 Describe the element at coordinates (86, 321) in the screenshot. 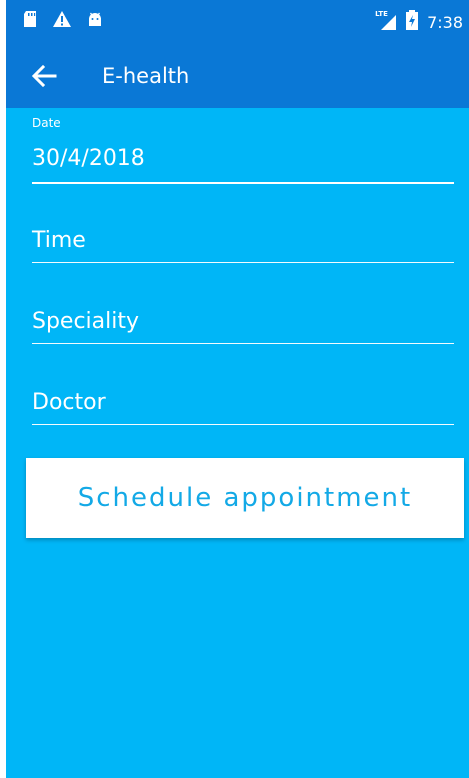

I see `speciality-placeholder: Speciality` at that location.